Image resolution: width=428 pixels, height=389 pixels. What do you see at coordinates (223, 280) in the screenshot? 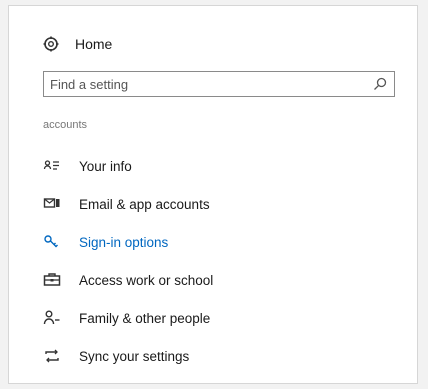
I see `nav-item-access-work: Access work or school` at bounding box center [223, 280].